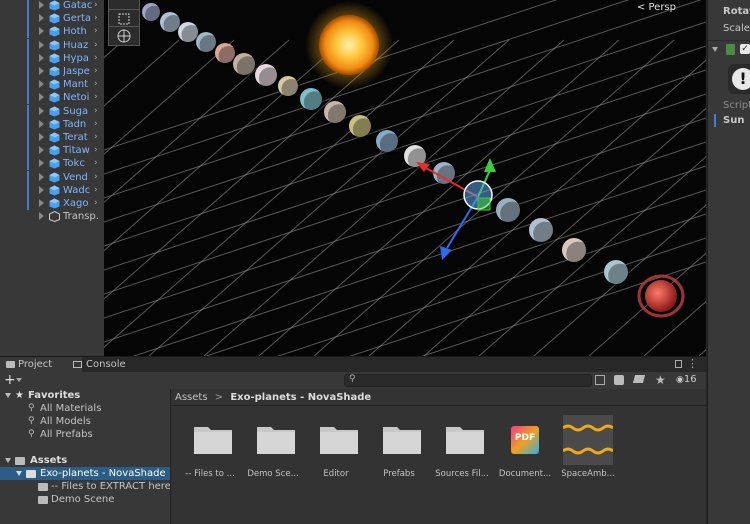  Describe the element at coordinates (85, 460) in the screenshot. I see `assets-header: Assets` at that location.